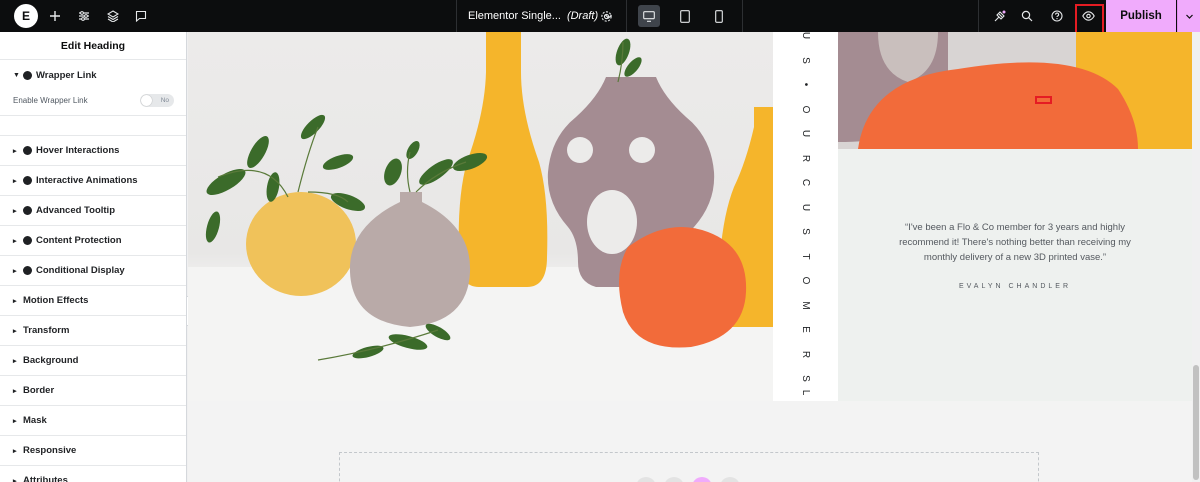 This screenshot has height=482, width=1200. Describe the element at coordinates (649, 16) in the screenshot. I see `desktop-icon` at that location.